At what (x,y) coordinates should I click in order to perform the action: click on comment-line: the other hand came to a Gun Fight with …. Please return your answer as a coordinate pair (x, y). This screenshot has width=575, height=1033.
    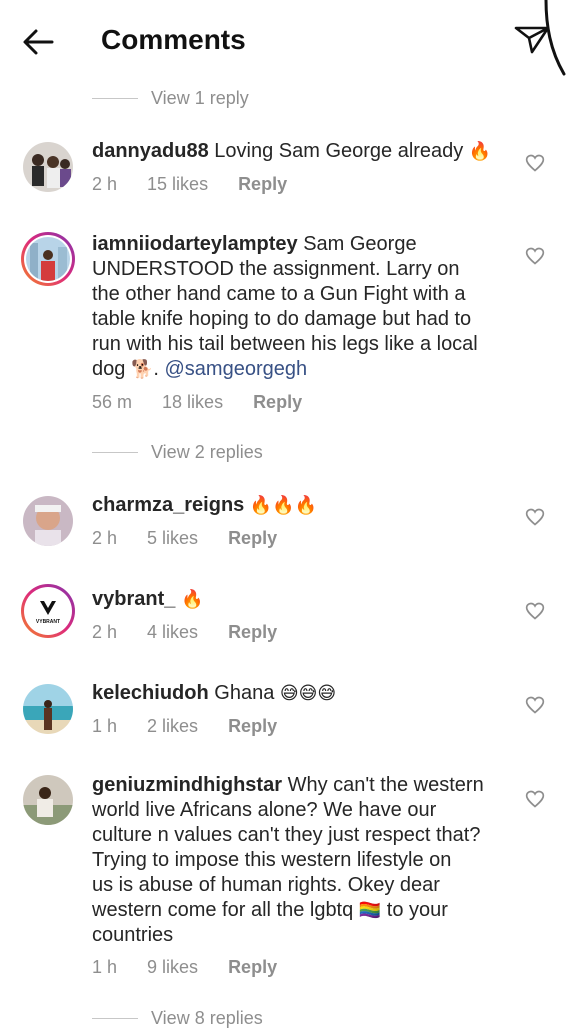
    Looking at the image, I should click on (279, 294).